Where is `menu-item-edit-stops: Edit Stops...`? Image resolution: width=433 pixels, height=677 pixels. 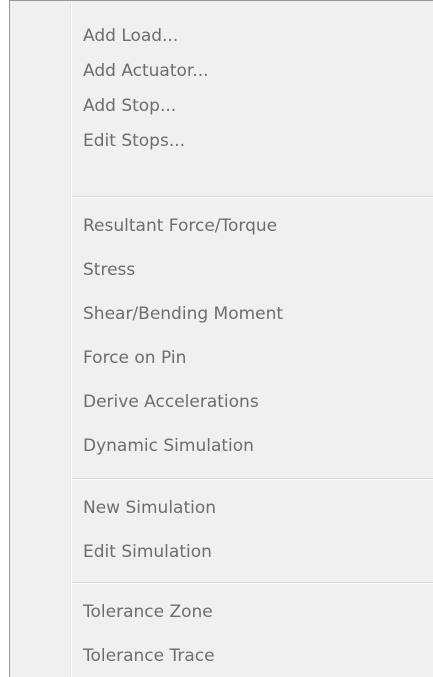
menu-item-edit-stops: Edit Stops... is located at coordinates (252, 141).